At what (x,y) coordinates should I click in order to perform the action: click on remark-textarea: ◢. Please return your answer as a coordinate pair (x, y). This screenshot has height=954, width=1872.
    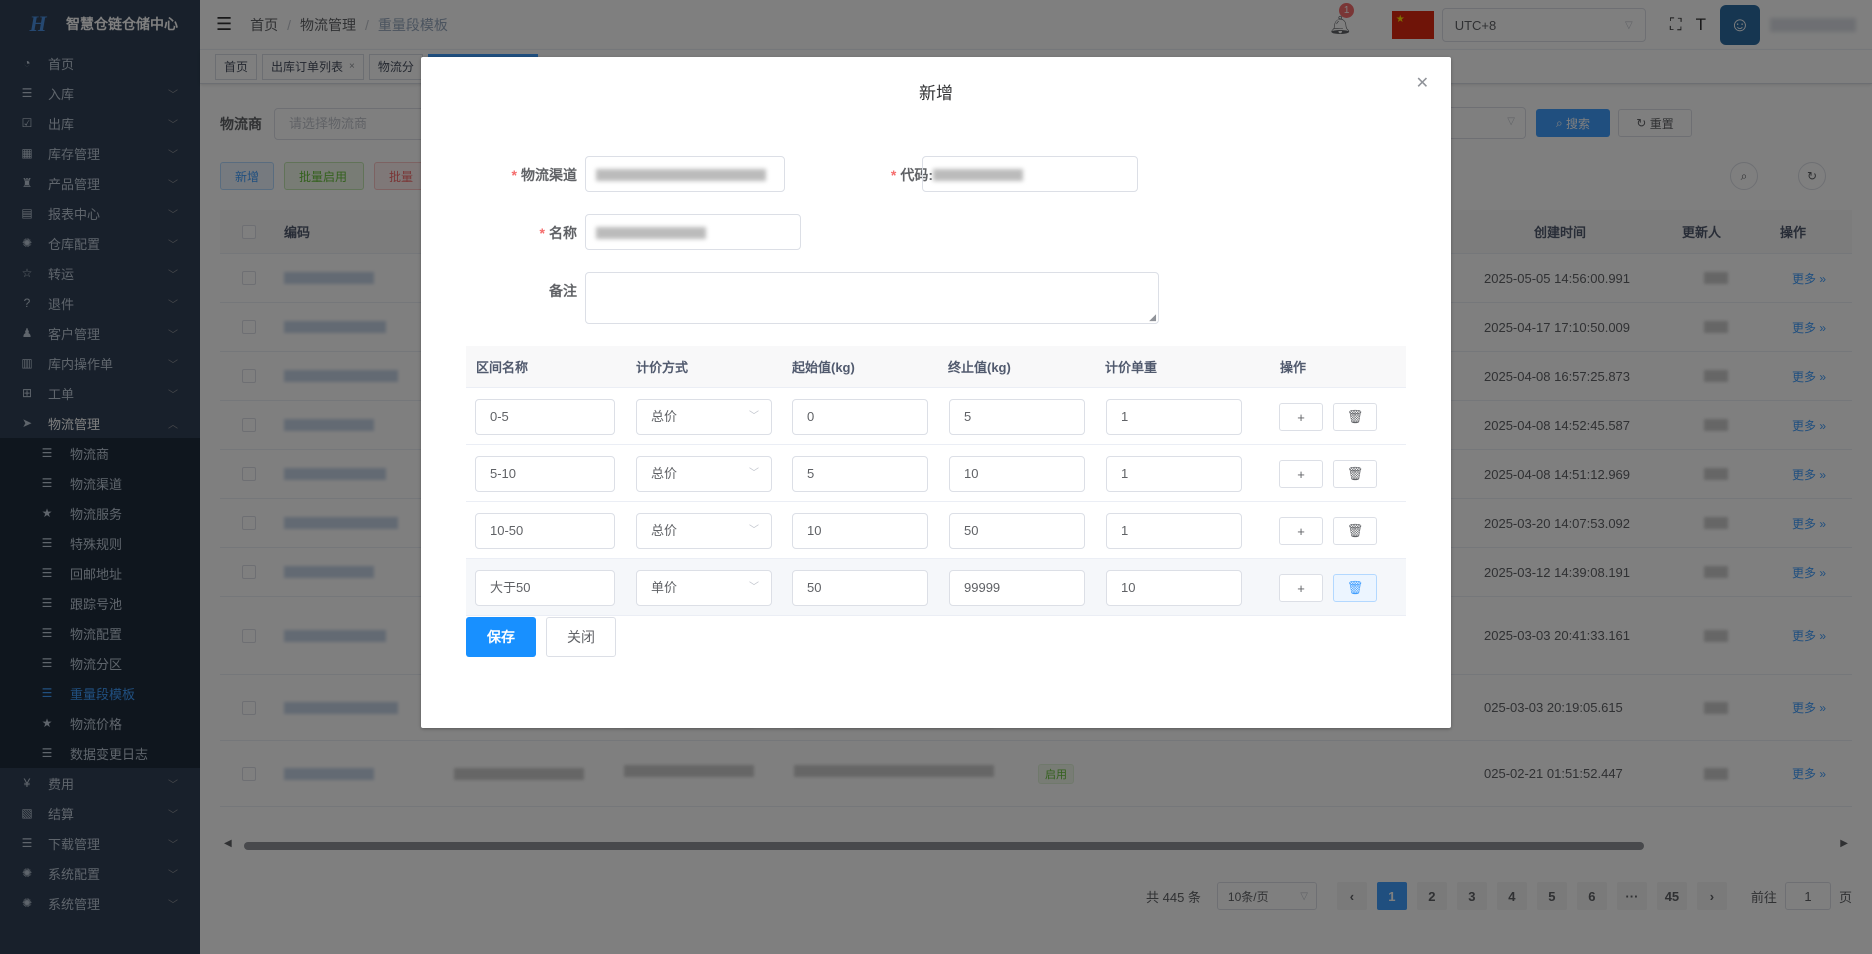
    Looking at the image, I should click on (872, 298).